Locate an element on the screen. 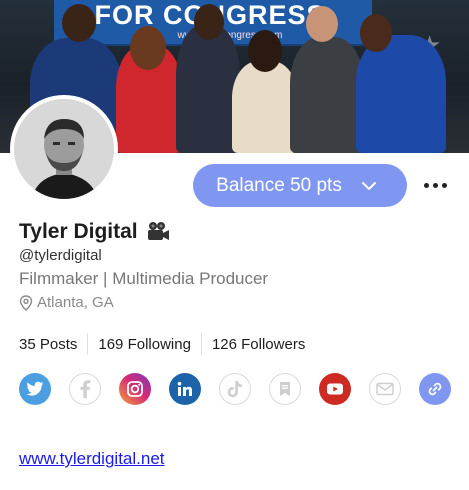  linkedin-icon is located at coordinates (185, 389).